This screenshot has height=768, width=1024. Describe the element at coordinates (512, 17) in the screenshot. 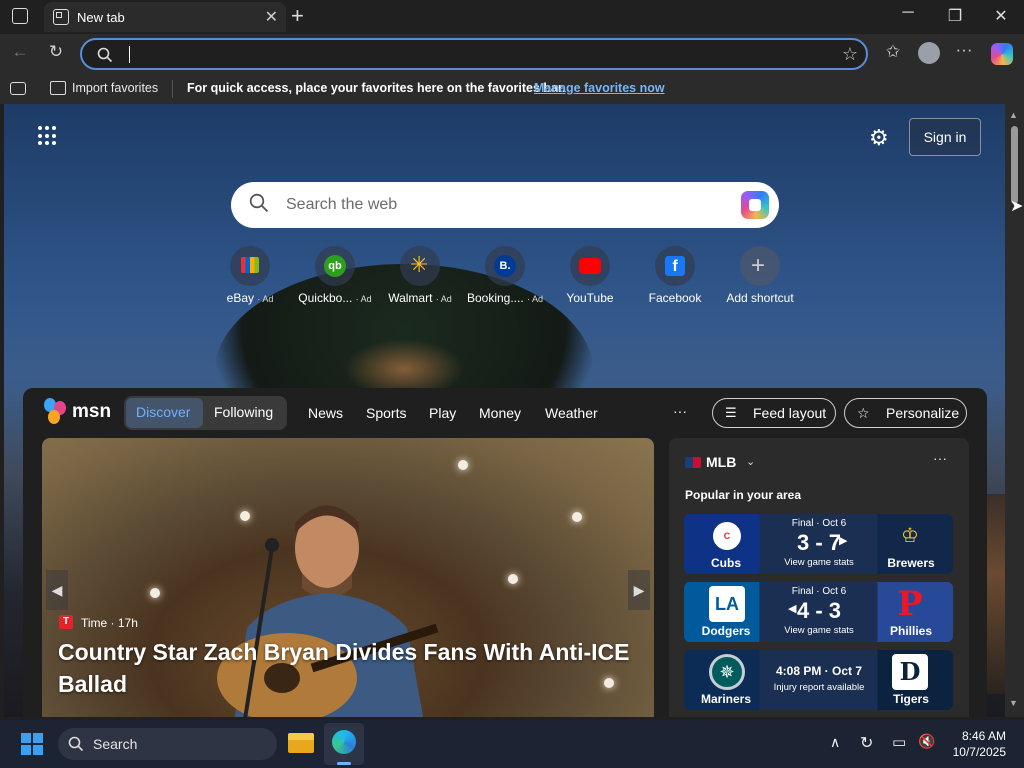

I see `title-bar: New tab ✕ + ─ ❐ ✕` at that location.